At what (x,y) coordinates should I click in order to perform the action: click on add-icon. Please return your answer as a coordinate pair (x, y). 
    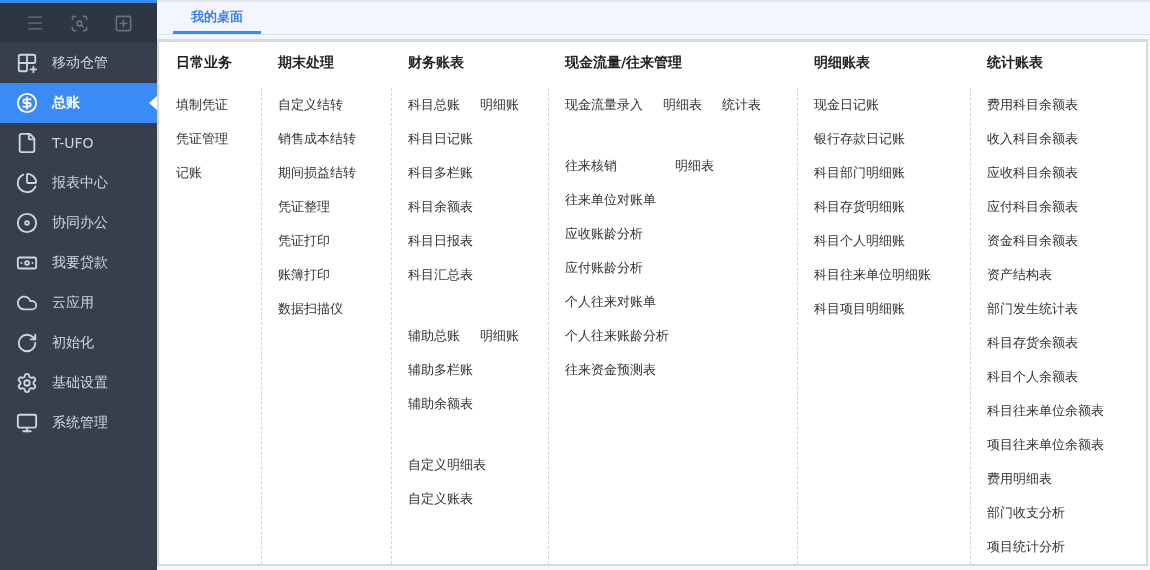
    Looking at the image, I should click on (123, 23).